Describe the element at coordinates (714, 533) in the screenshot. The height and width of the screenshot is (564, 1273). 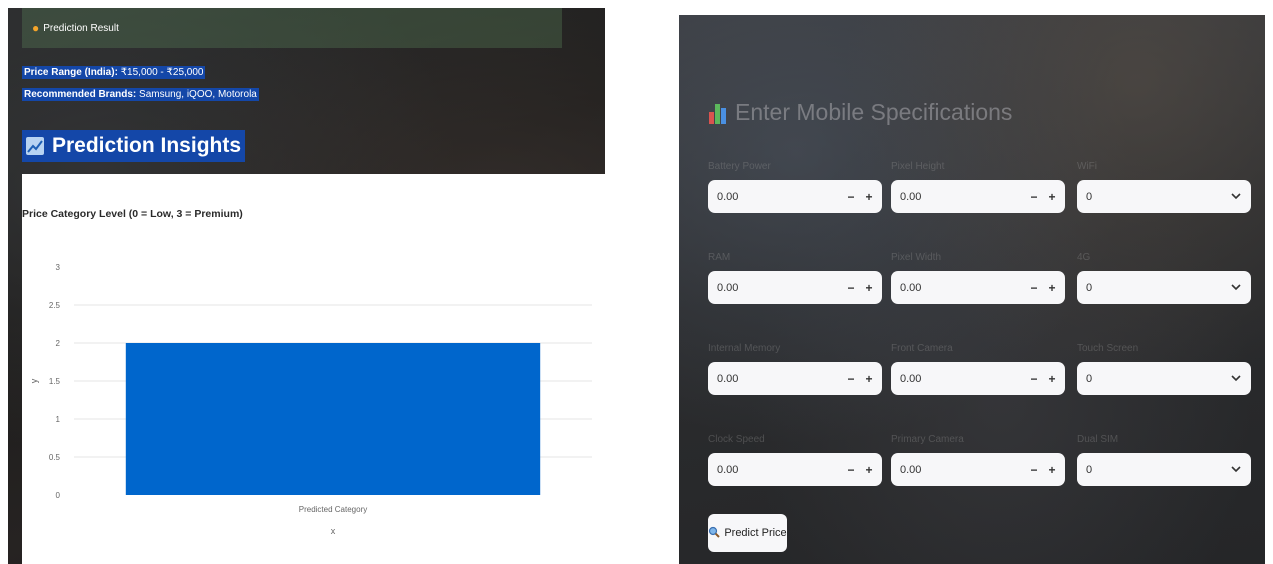
I see `magnifier-icon` at that location.